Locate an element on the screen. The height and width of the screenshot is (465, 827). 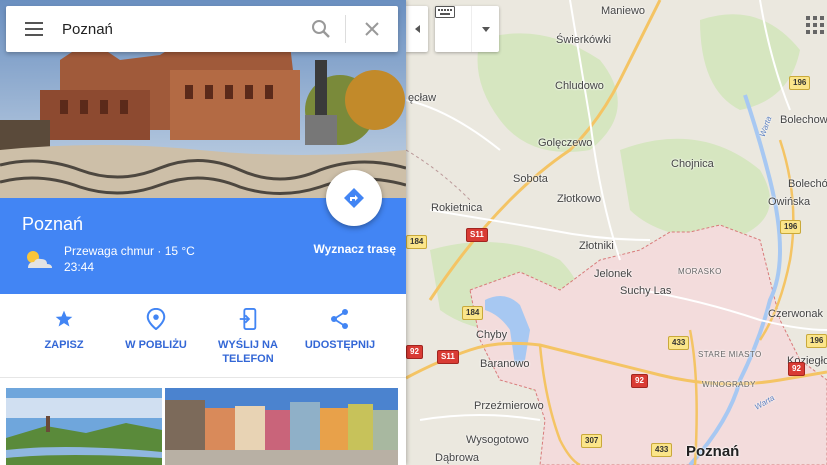
road-shield-196-c: 196 is located at coordinates (816, 341).